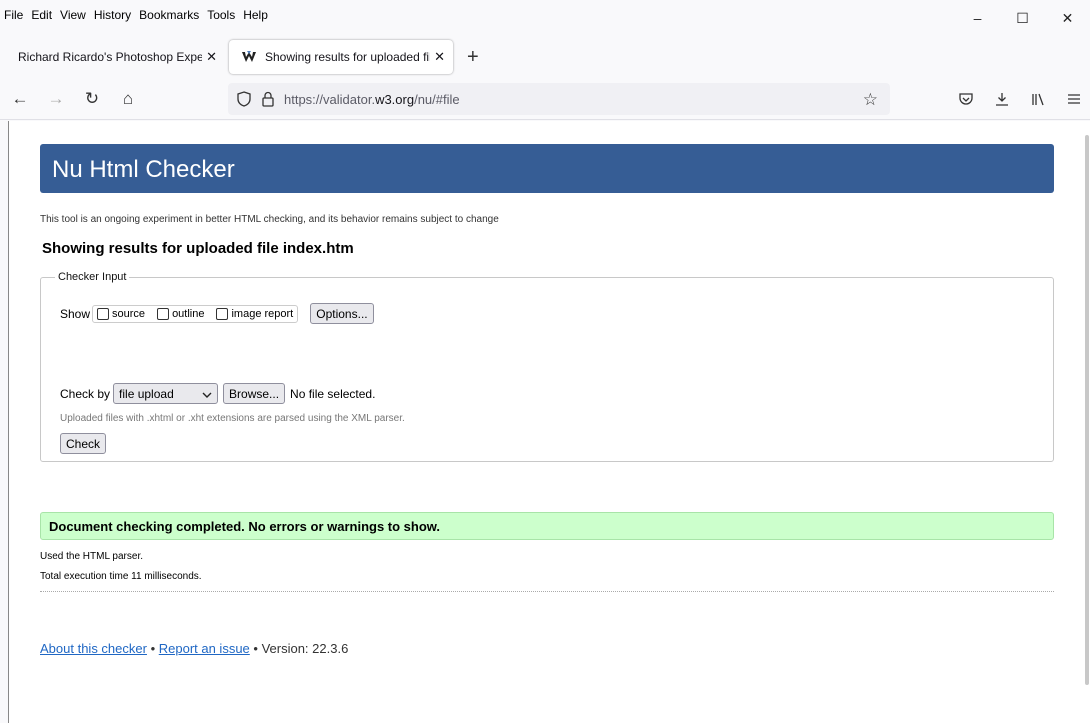 Image resolution: width=1090 pixels, height=723 pixels. What do you see at coordinates (92, 277) in the screenshot?
I see `checker-input-legend: Checker Input` at bounding box center [92, 277].